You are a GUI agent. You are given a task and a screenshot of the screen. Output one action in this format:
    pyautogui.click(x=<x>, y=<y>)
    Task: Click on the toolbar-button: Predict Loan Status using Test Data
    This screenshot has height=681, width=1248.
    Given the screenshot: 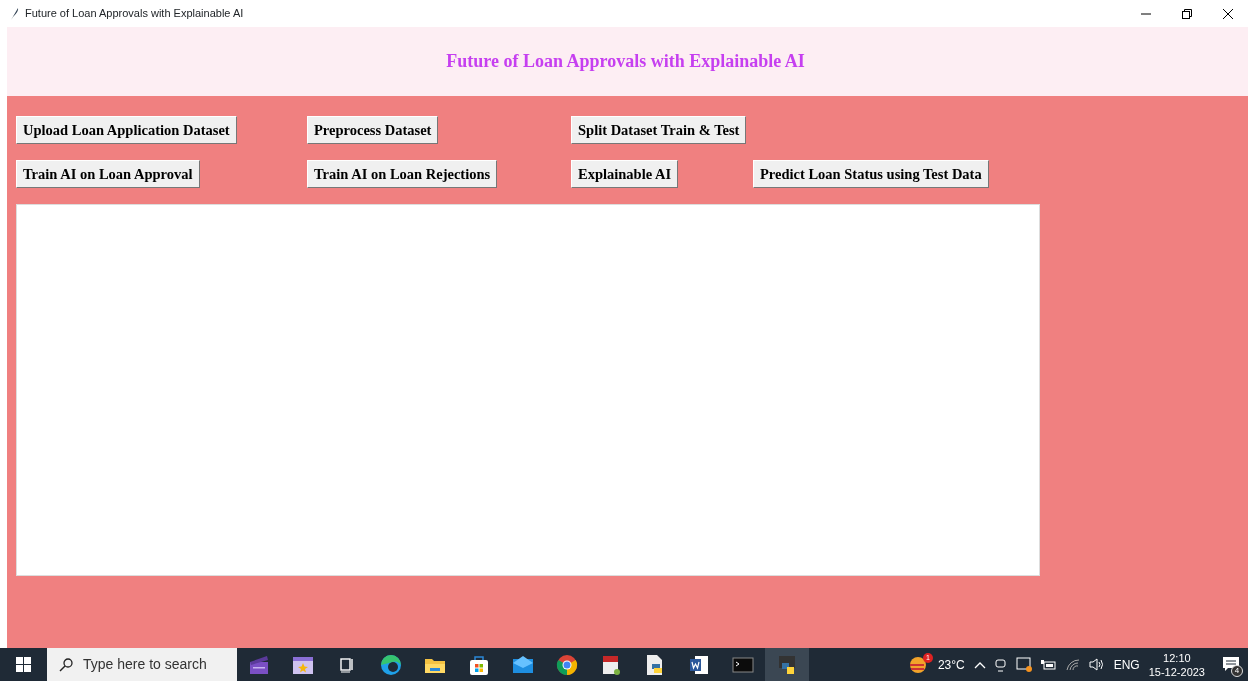 What is the action you would take?
    pyautogui.click(x=871, y=174)
    